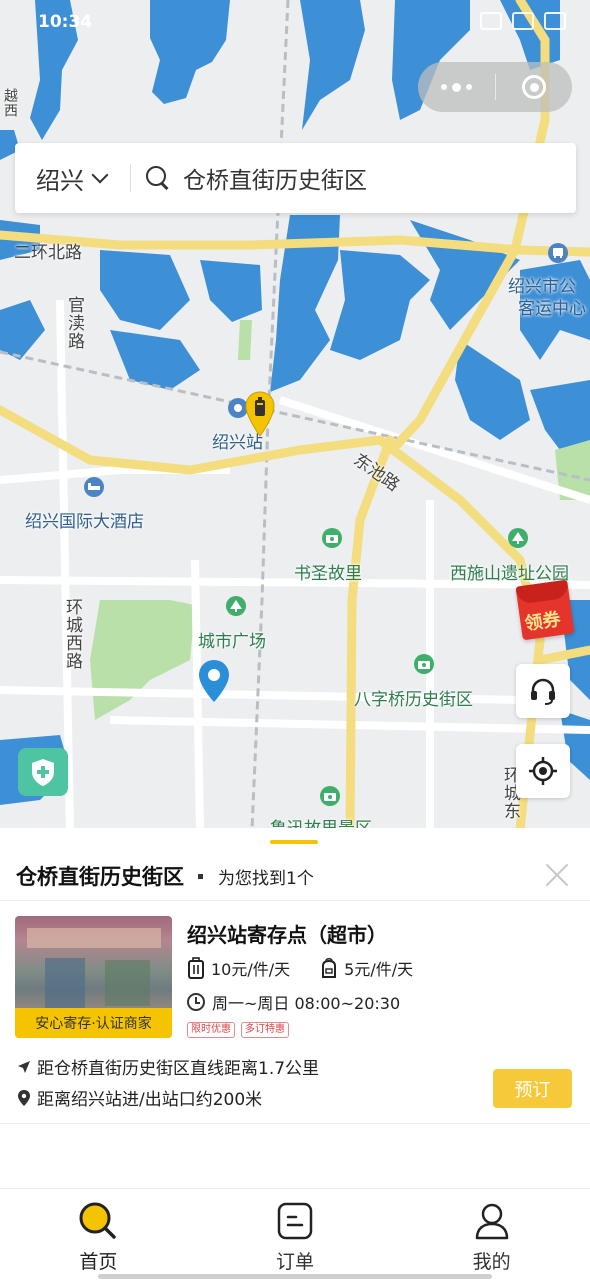  Describe the element at coordinates (150, 1100) in the screenshot. I see `exit-distance-text: 距离绍兴站进/出站口约200米` at that location.